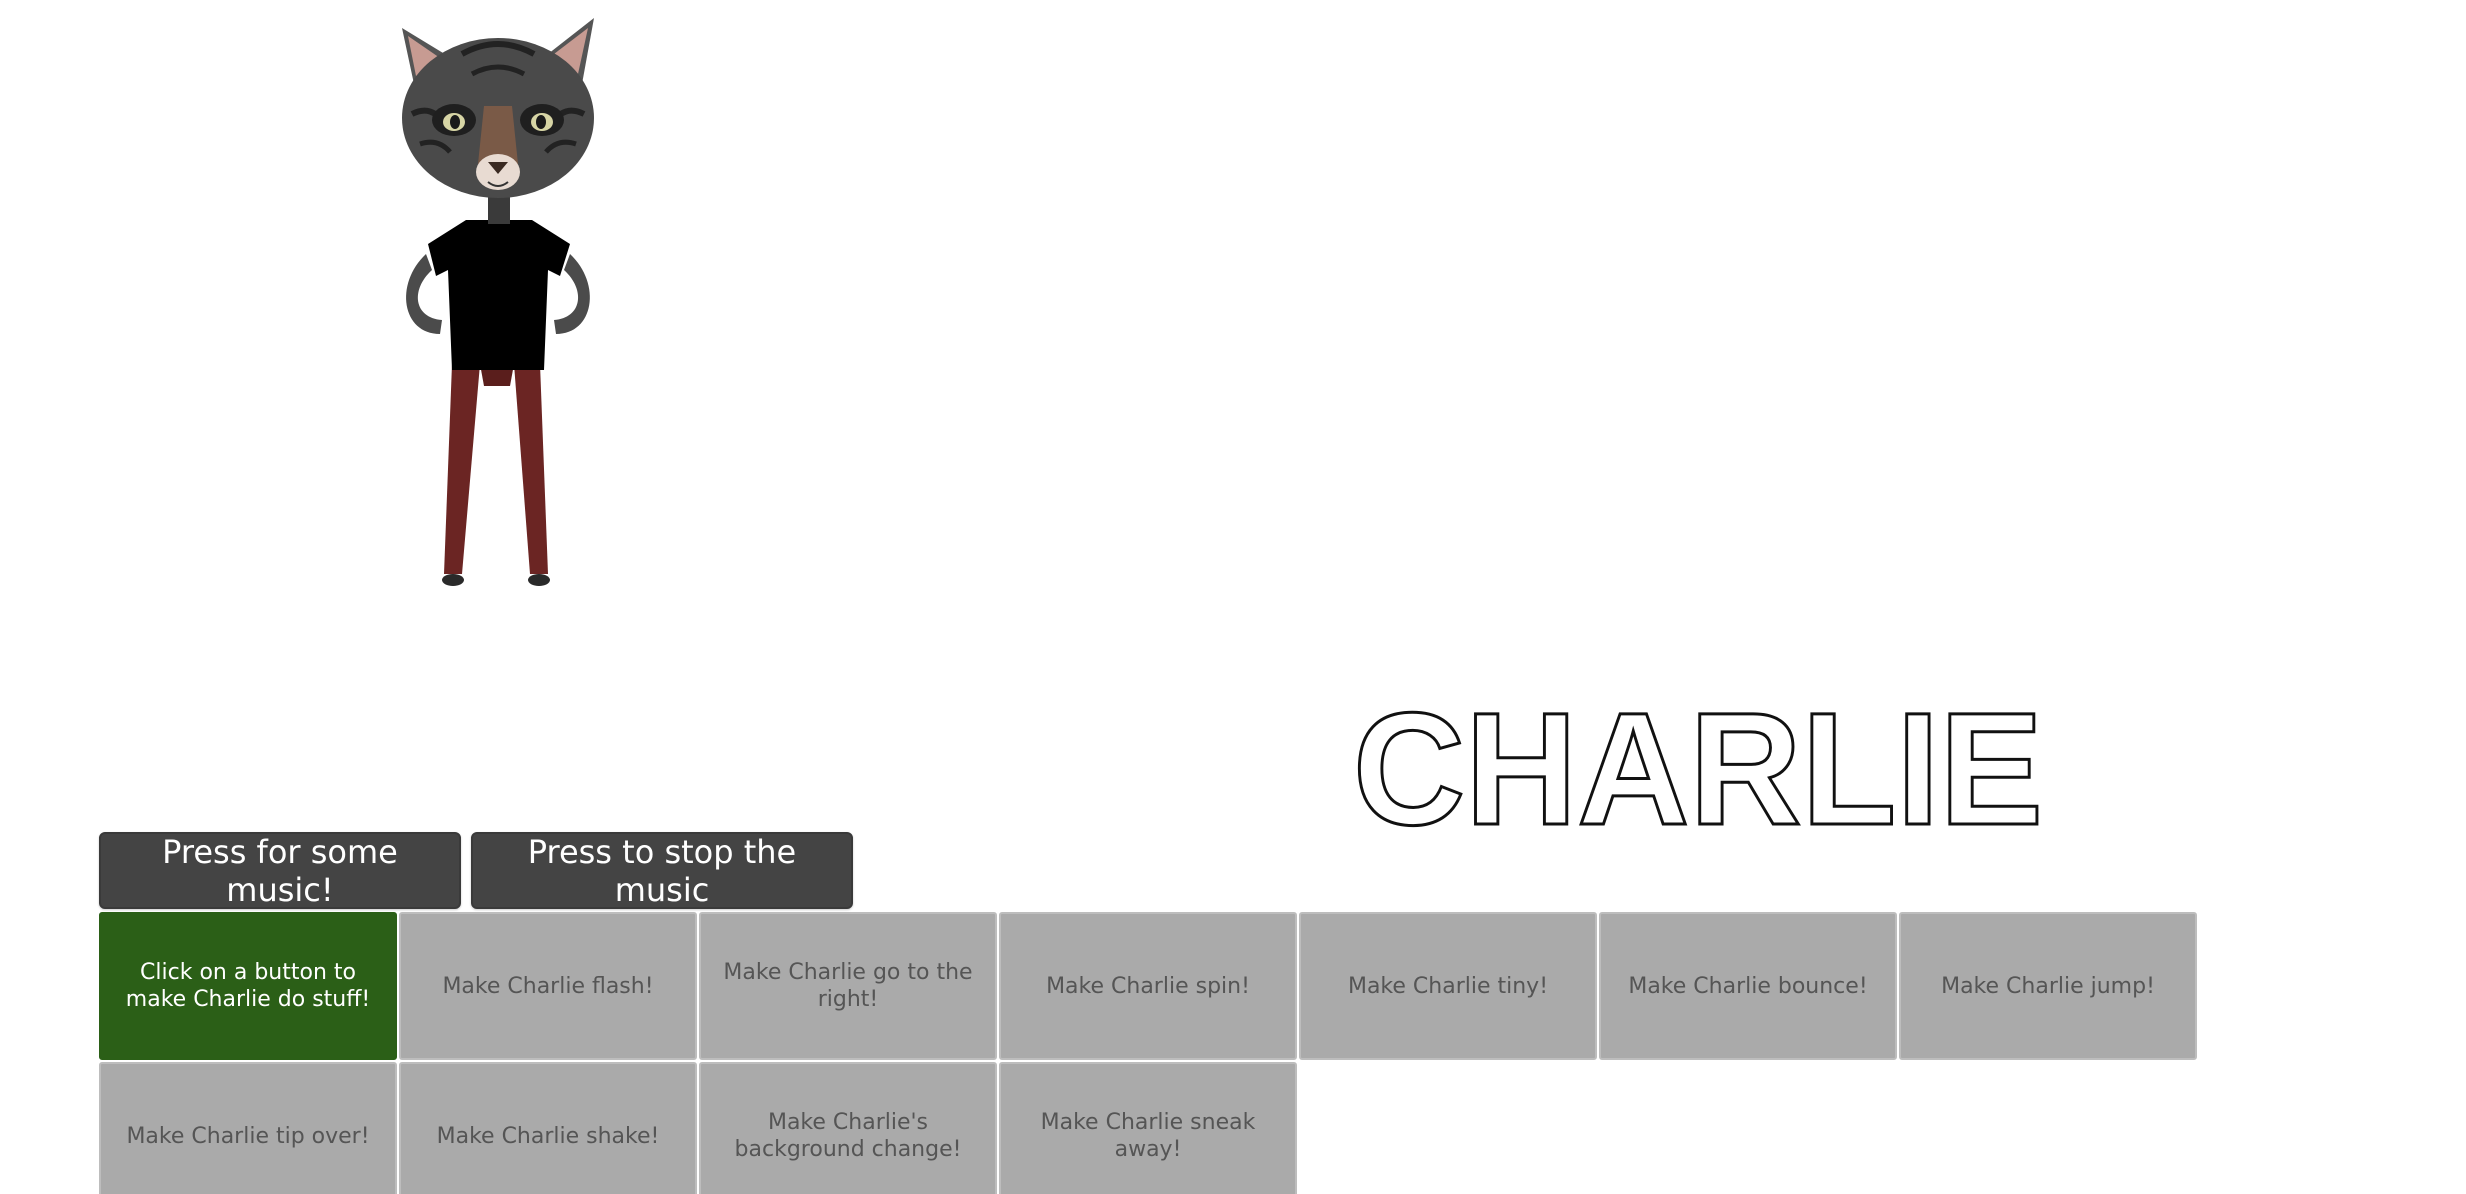 This screenshot has height=1194, width=2466. I want to click on tiny-button: Make Charlie tiny!, so click(1448, 986).